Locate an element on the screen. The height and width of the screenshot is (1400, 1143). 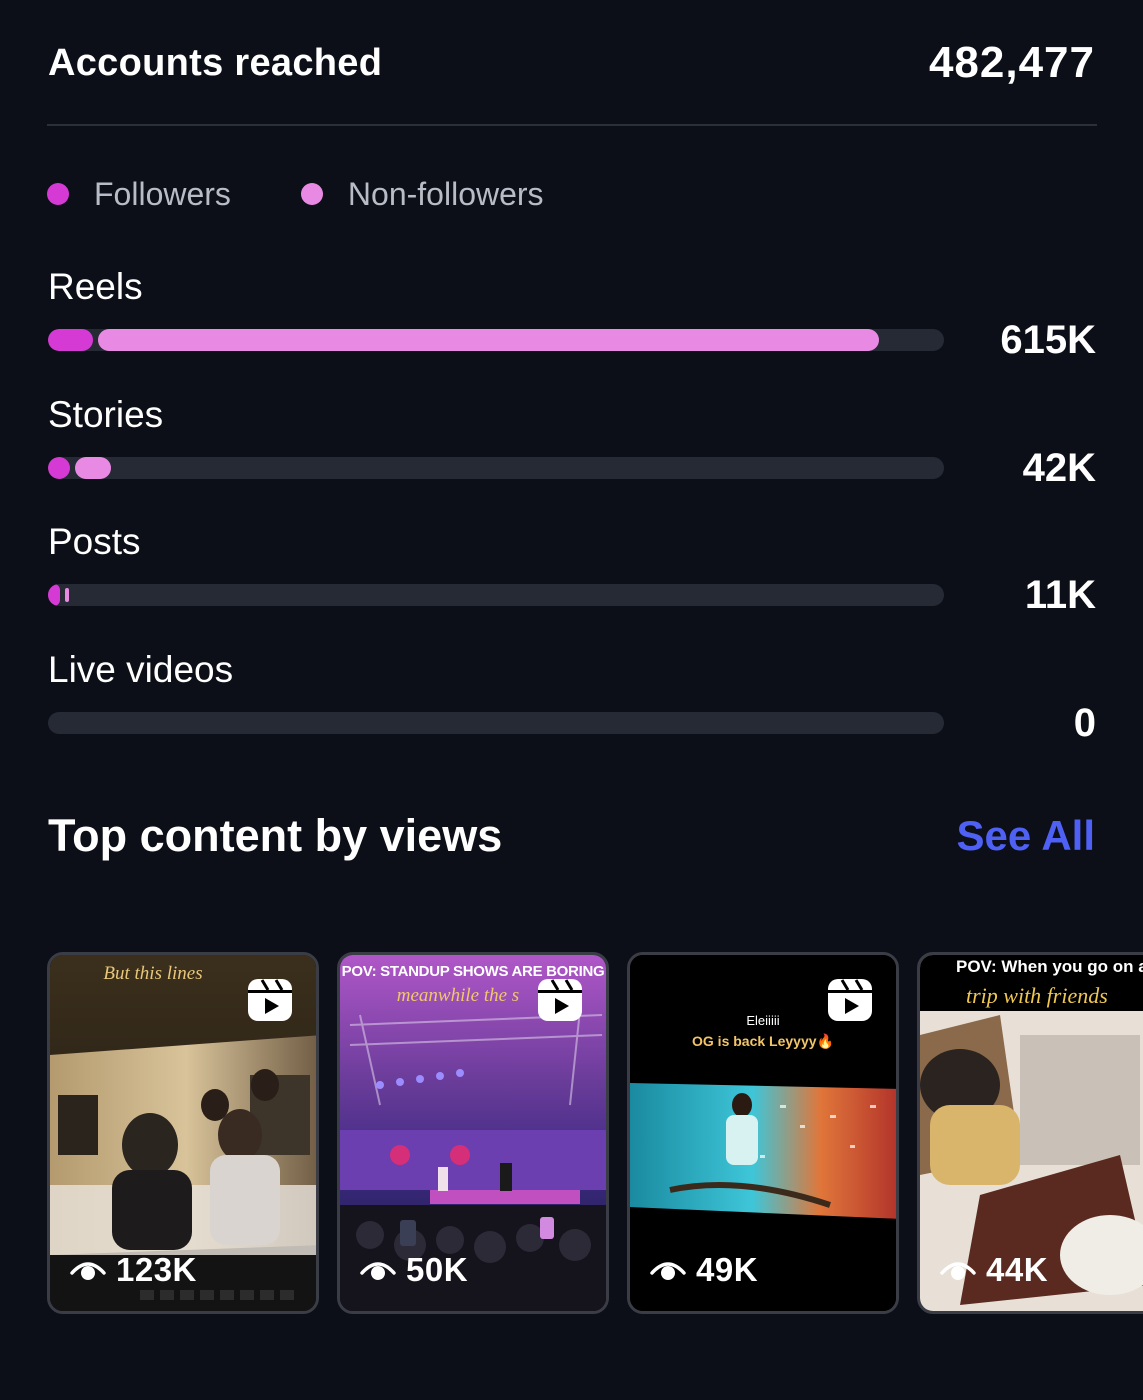
metric-live-videos: Live videos 0 is located at coordinates (572, 704).